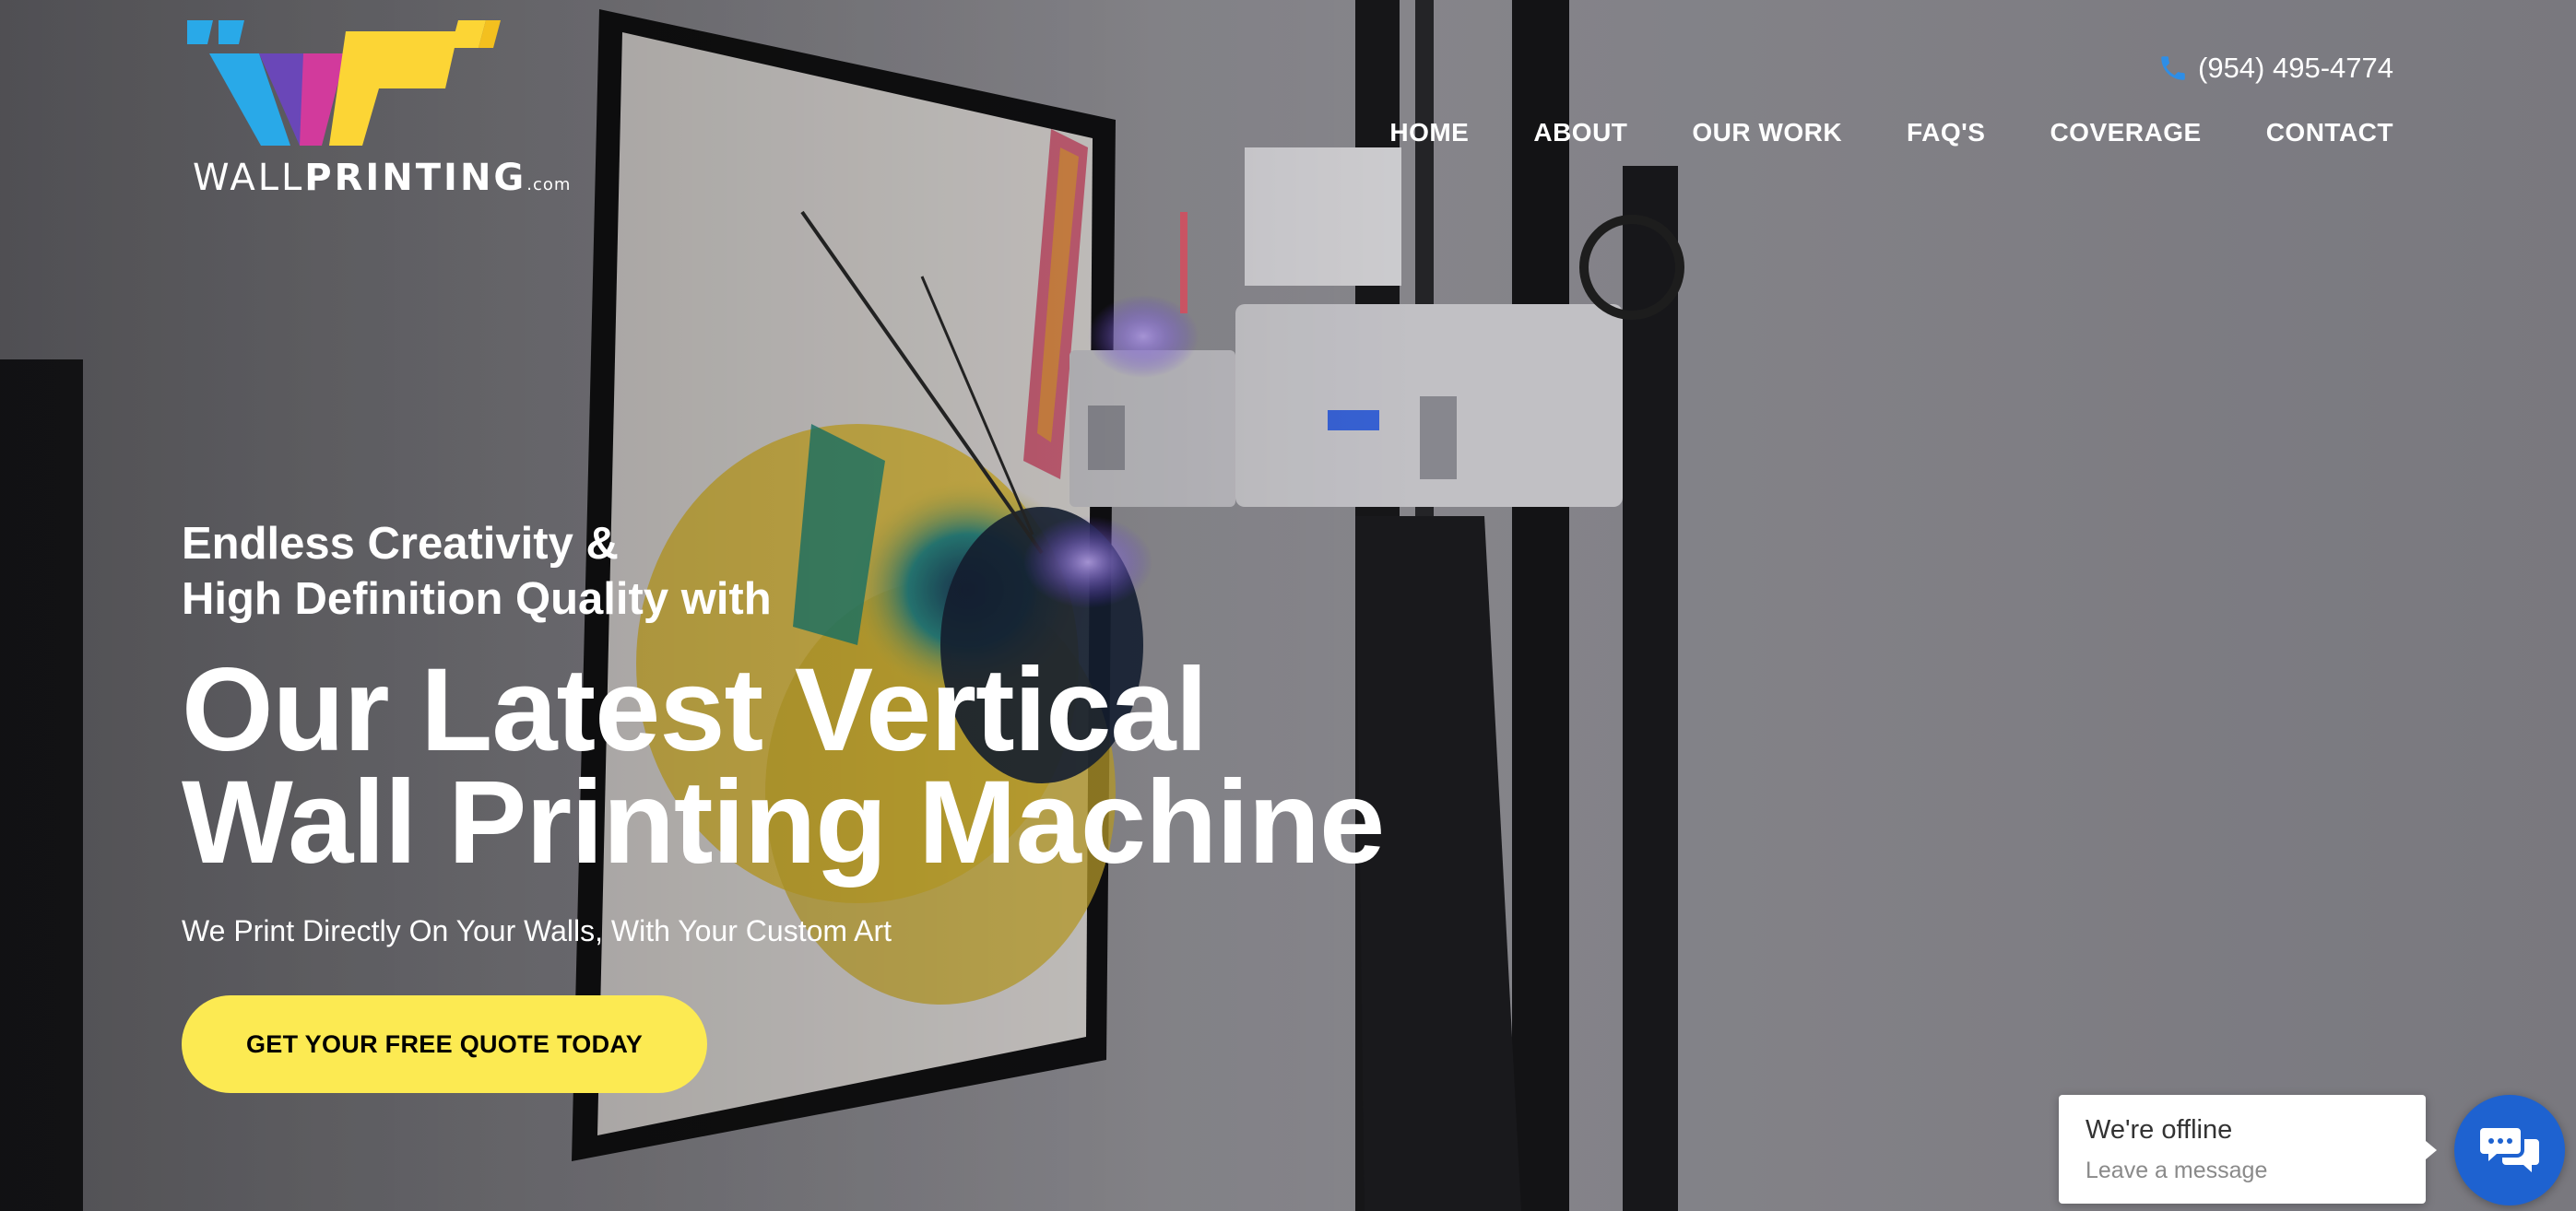 This screenshot has height=1211, width=2576. I want to click on phone-link: (954) 495-4774, so click(2275, 69).